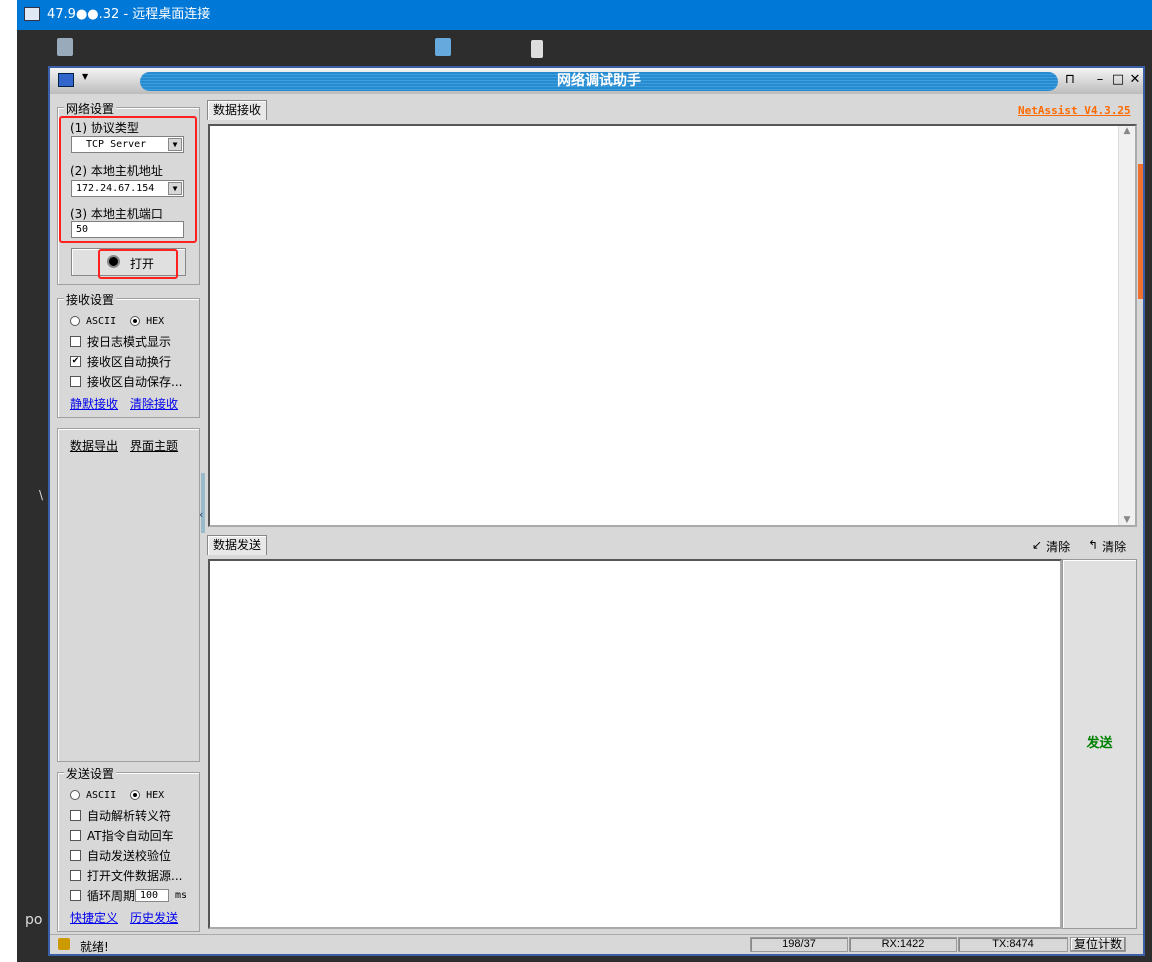  What do you see at coordinates (443, 47) in the screenshot?
I see `computer-icon` at bounding box center [443, 47].